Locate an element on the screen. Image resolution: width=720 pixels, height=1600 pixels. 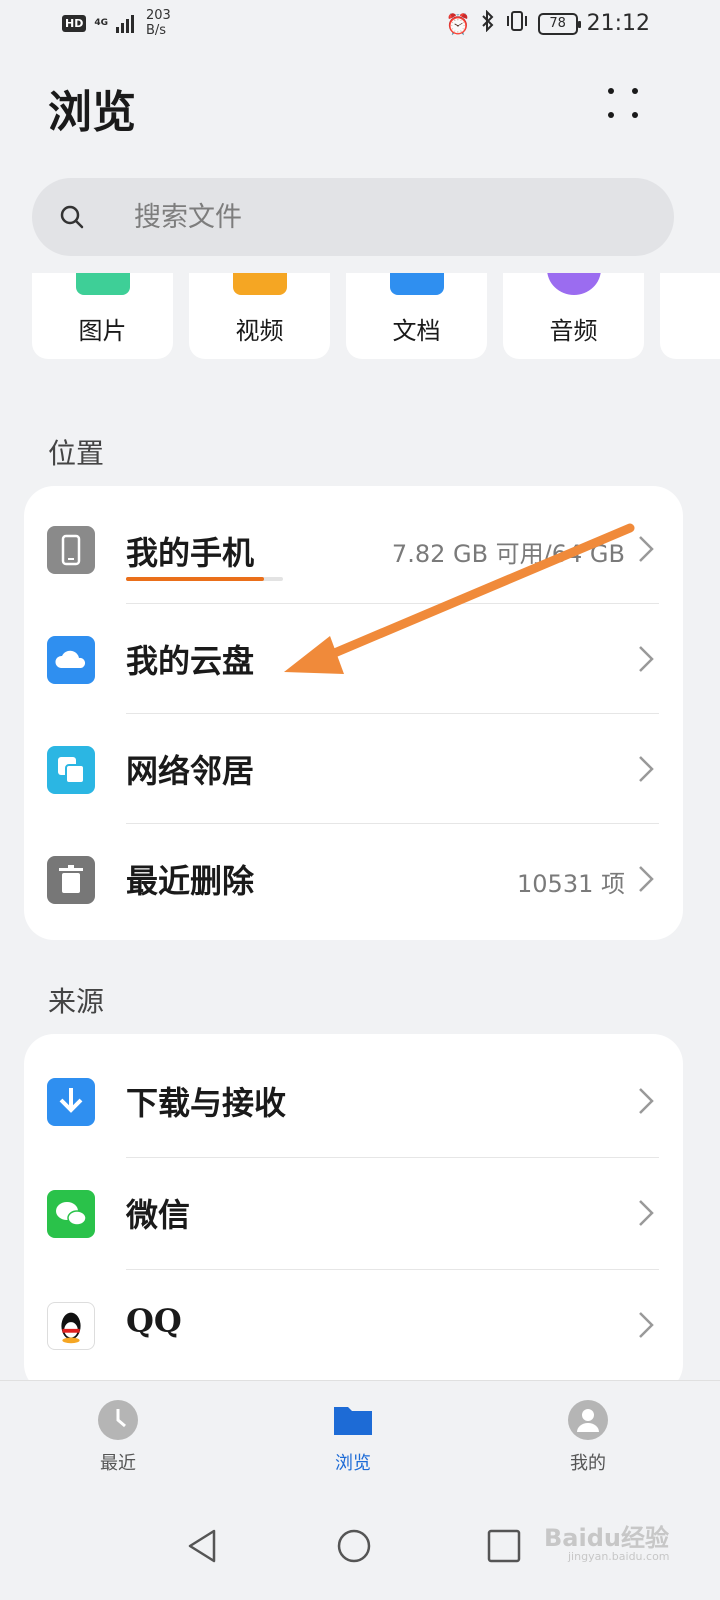
watermark-logo: Baidu经验 is located at coordinates (606, 1538).